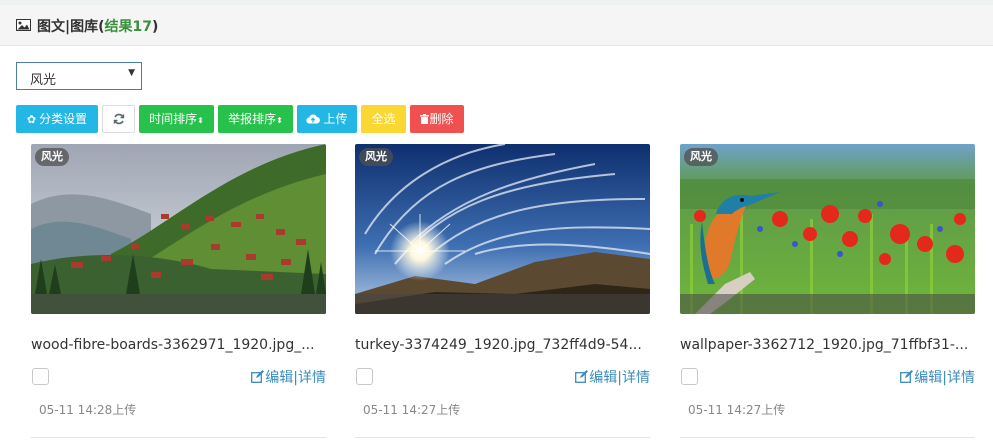 The image size is (993, 442). What do you see at coordinates (142, 27) in the screenshot?
I see `result-number: 17` at bounding box center [142, 27].